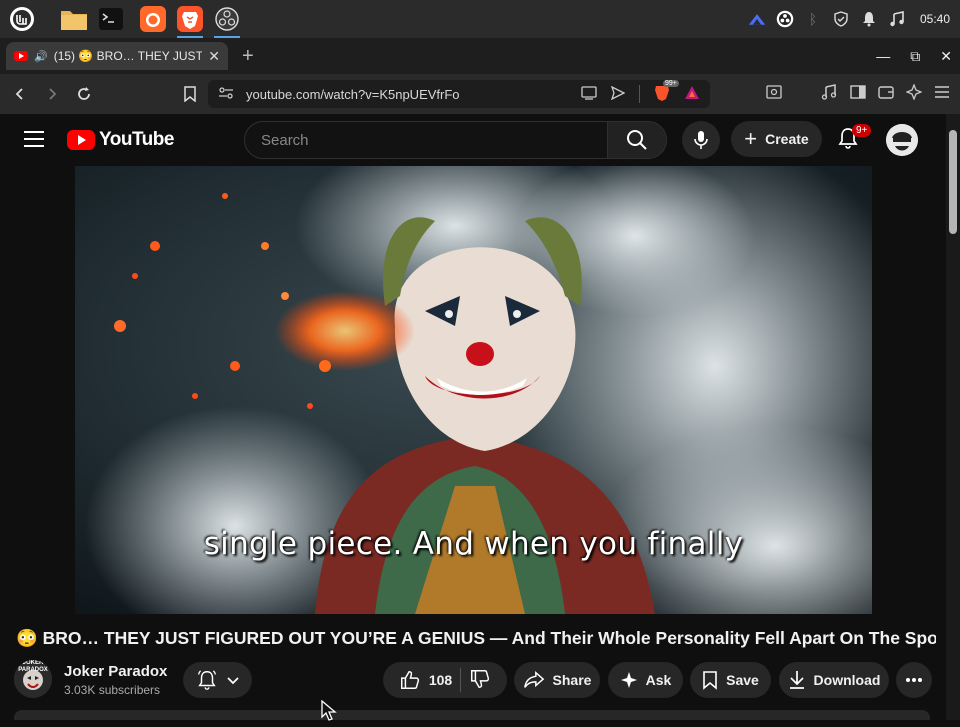 This screenshot has height=727, width=960. Describe the element at coordinates (81, 140) in the screenshot. I see `youtube-play-icon` at that location.